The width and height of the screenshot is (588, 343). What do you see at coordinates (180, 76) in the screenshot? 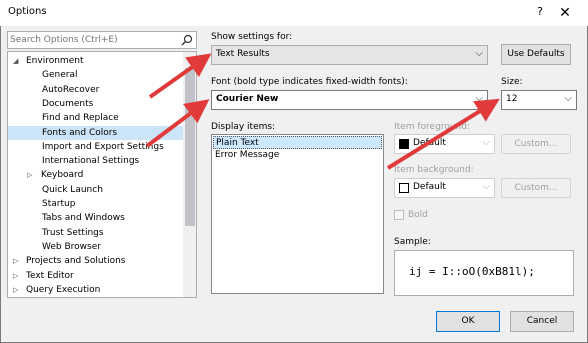
I see `arrow-to-show-settings` at bounding box center [180, 76].